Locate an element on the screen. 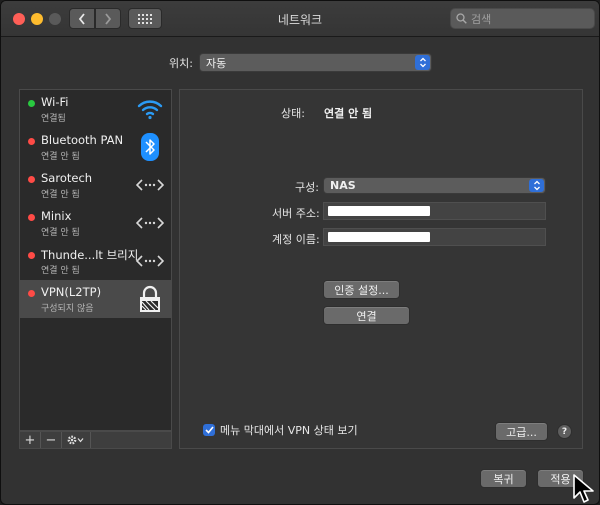 The width and height of the screenshot is (600, 505). service-name: Wi-Fi is located at coordinates (55, 102).